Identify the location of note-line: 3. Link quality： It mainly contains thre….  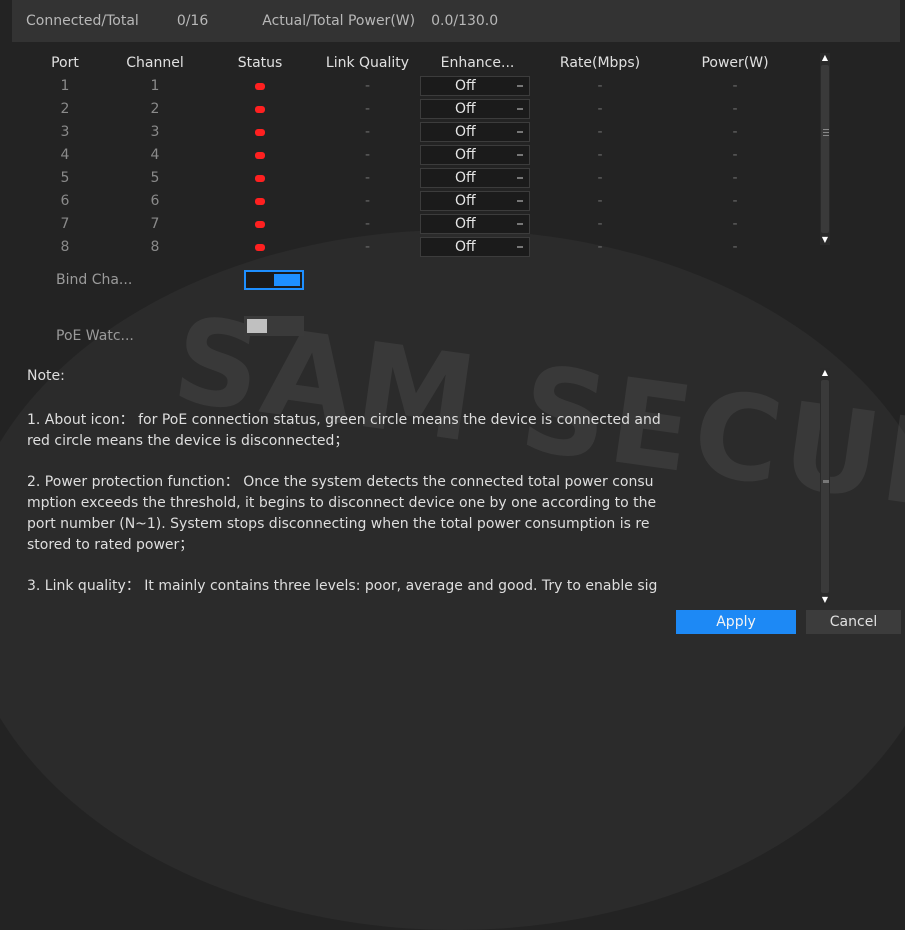
(342, 586).